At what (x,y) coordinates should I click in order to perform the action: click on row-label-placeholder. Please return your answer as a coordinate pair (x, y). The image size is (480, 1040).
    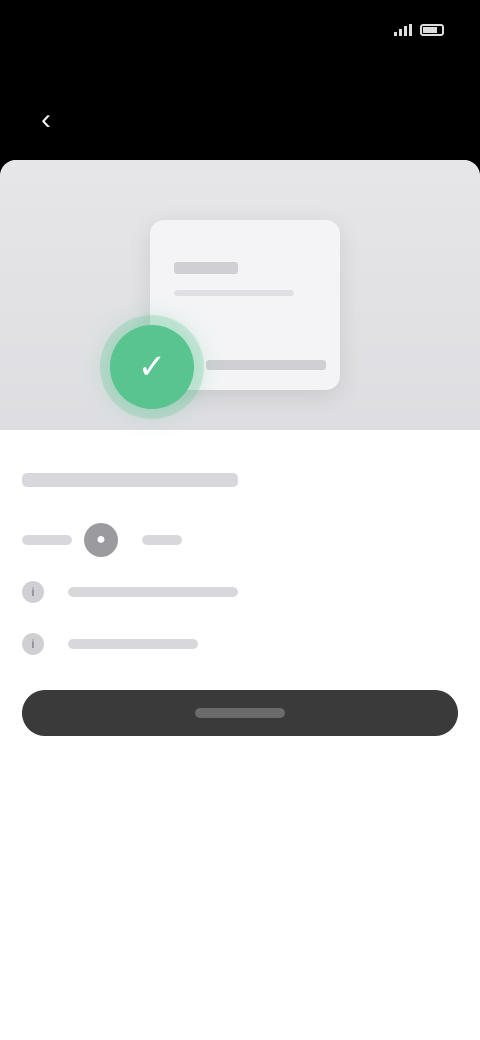
    Looking at the image, I should click on (47, 540).